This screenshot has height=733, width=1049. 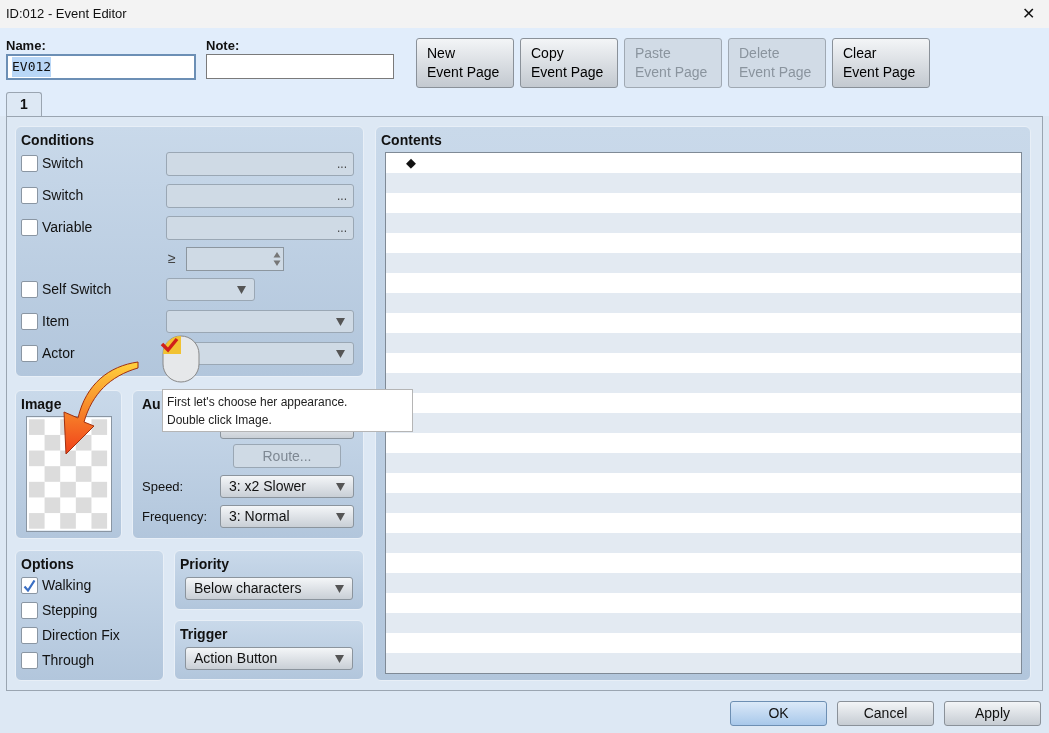 I want to click on checkbox-label: Direction Fix, so click(x=81, y=635).